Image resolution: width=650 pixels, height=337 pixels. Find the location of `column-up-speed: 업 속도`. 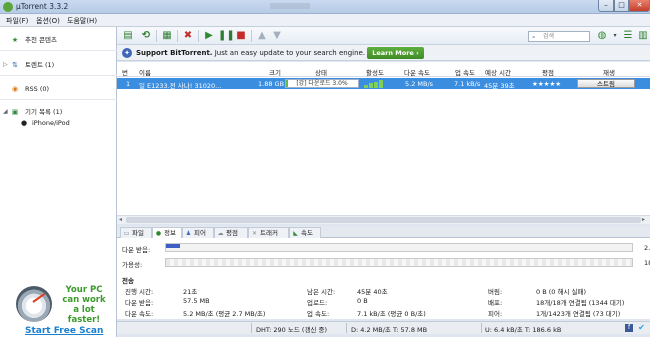

column-up-speed: 업 속도 is located at coordinates (465, 72).